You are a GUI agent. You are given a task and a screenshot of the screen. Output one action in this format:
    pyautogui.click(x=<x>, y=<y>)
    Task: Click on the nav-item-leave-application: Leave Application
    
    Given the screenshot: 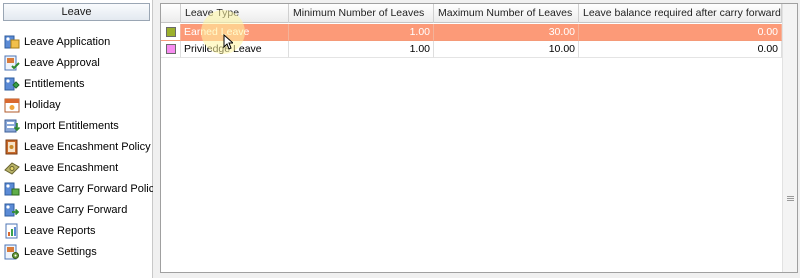 What is the action you would take?
    pyautogui.click(x=76, y=41)
    